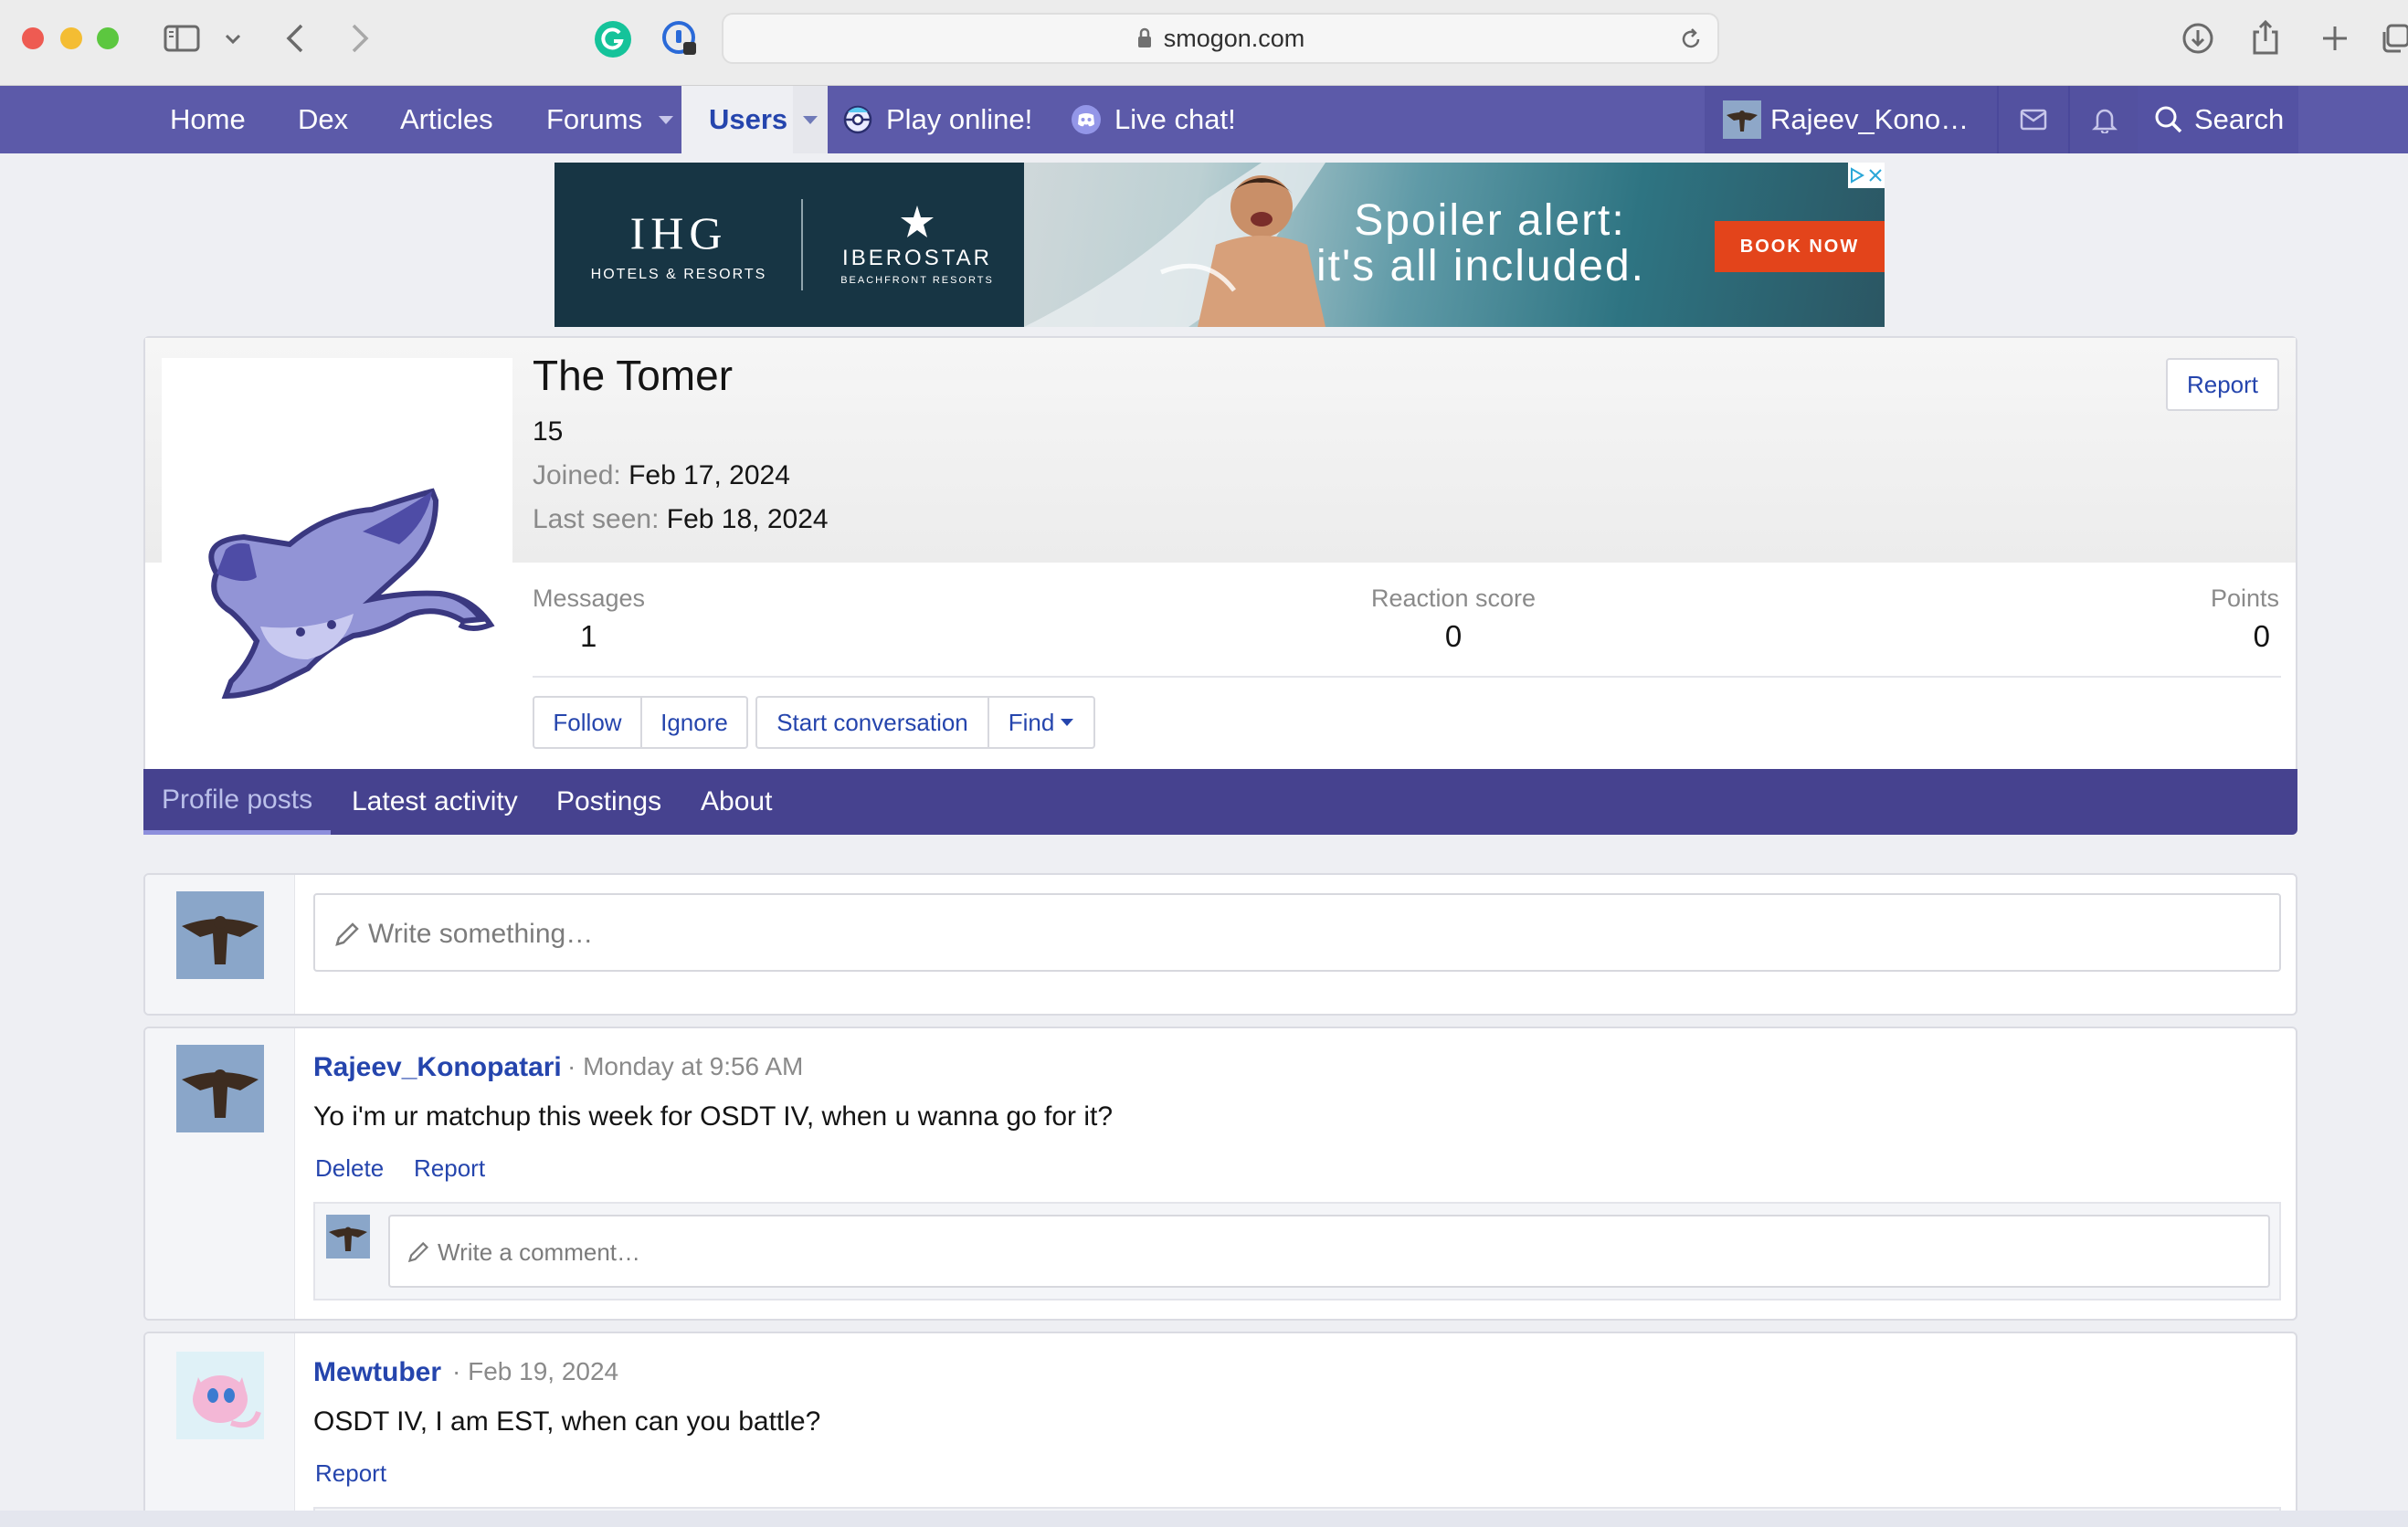 The width and height of the screenshot is (2408, 1527). I want to click on chevron-down-icon, so click(233, 39).